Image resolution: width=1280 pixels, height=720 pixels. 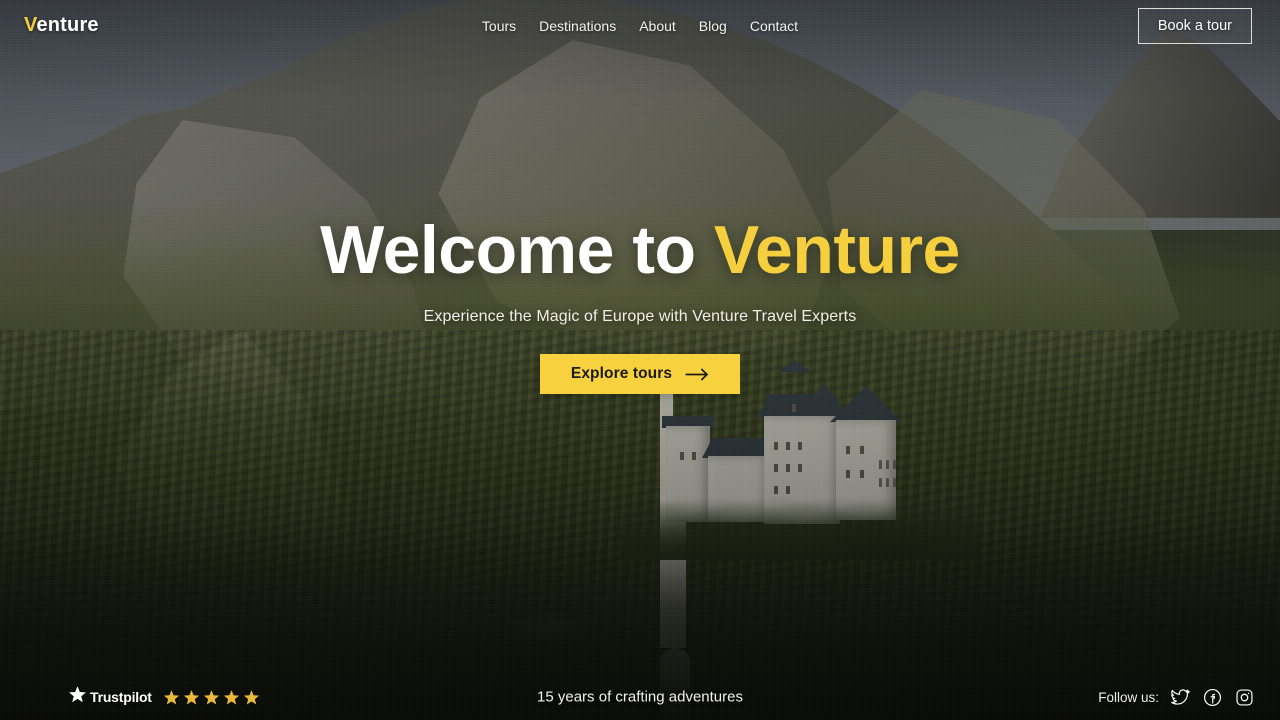 What do you see at coordinates (508, 250) in the screenshot?
I see `hero-title-plain: Welcome to` at bounding box center [508, 250].